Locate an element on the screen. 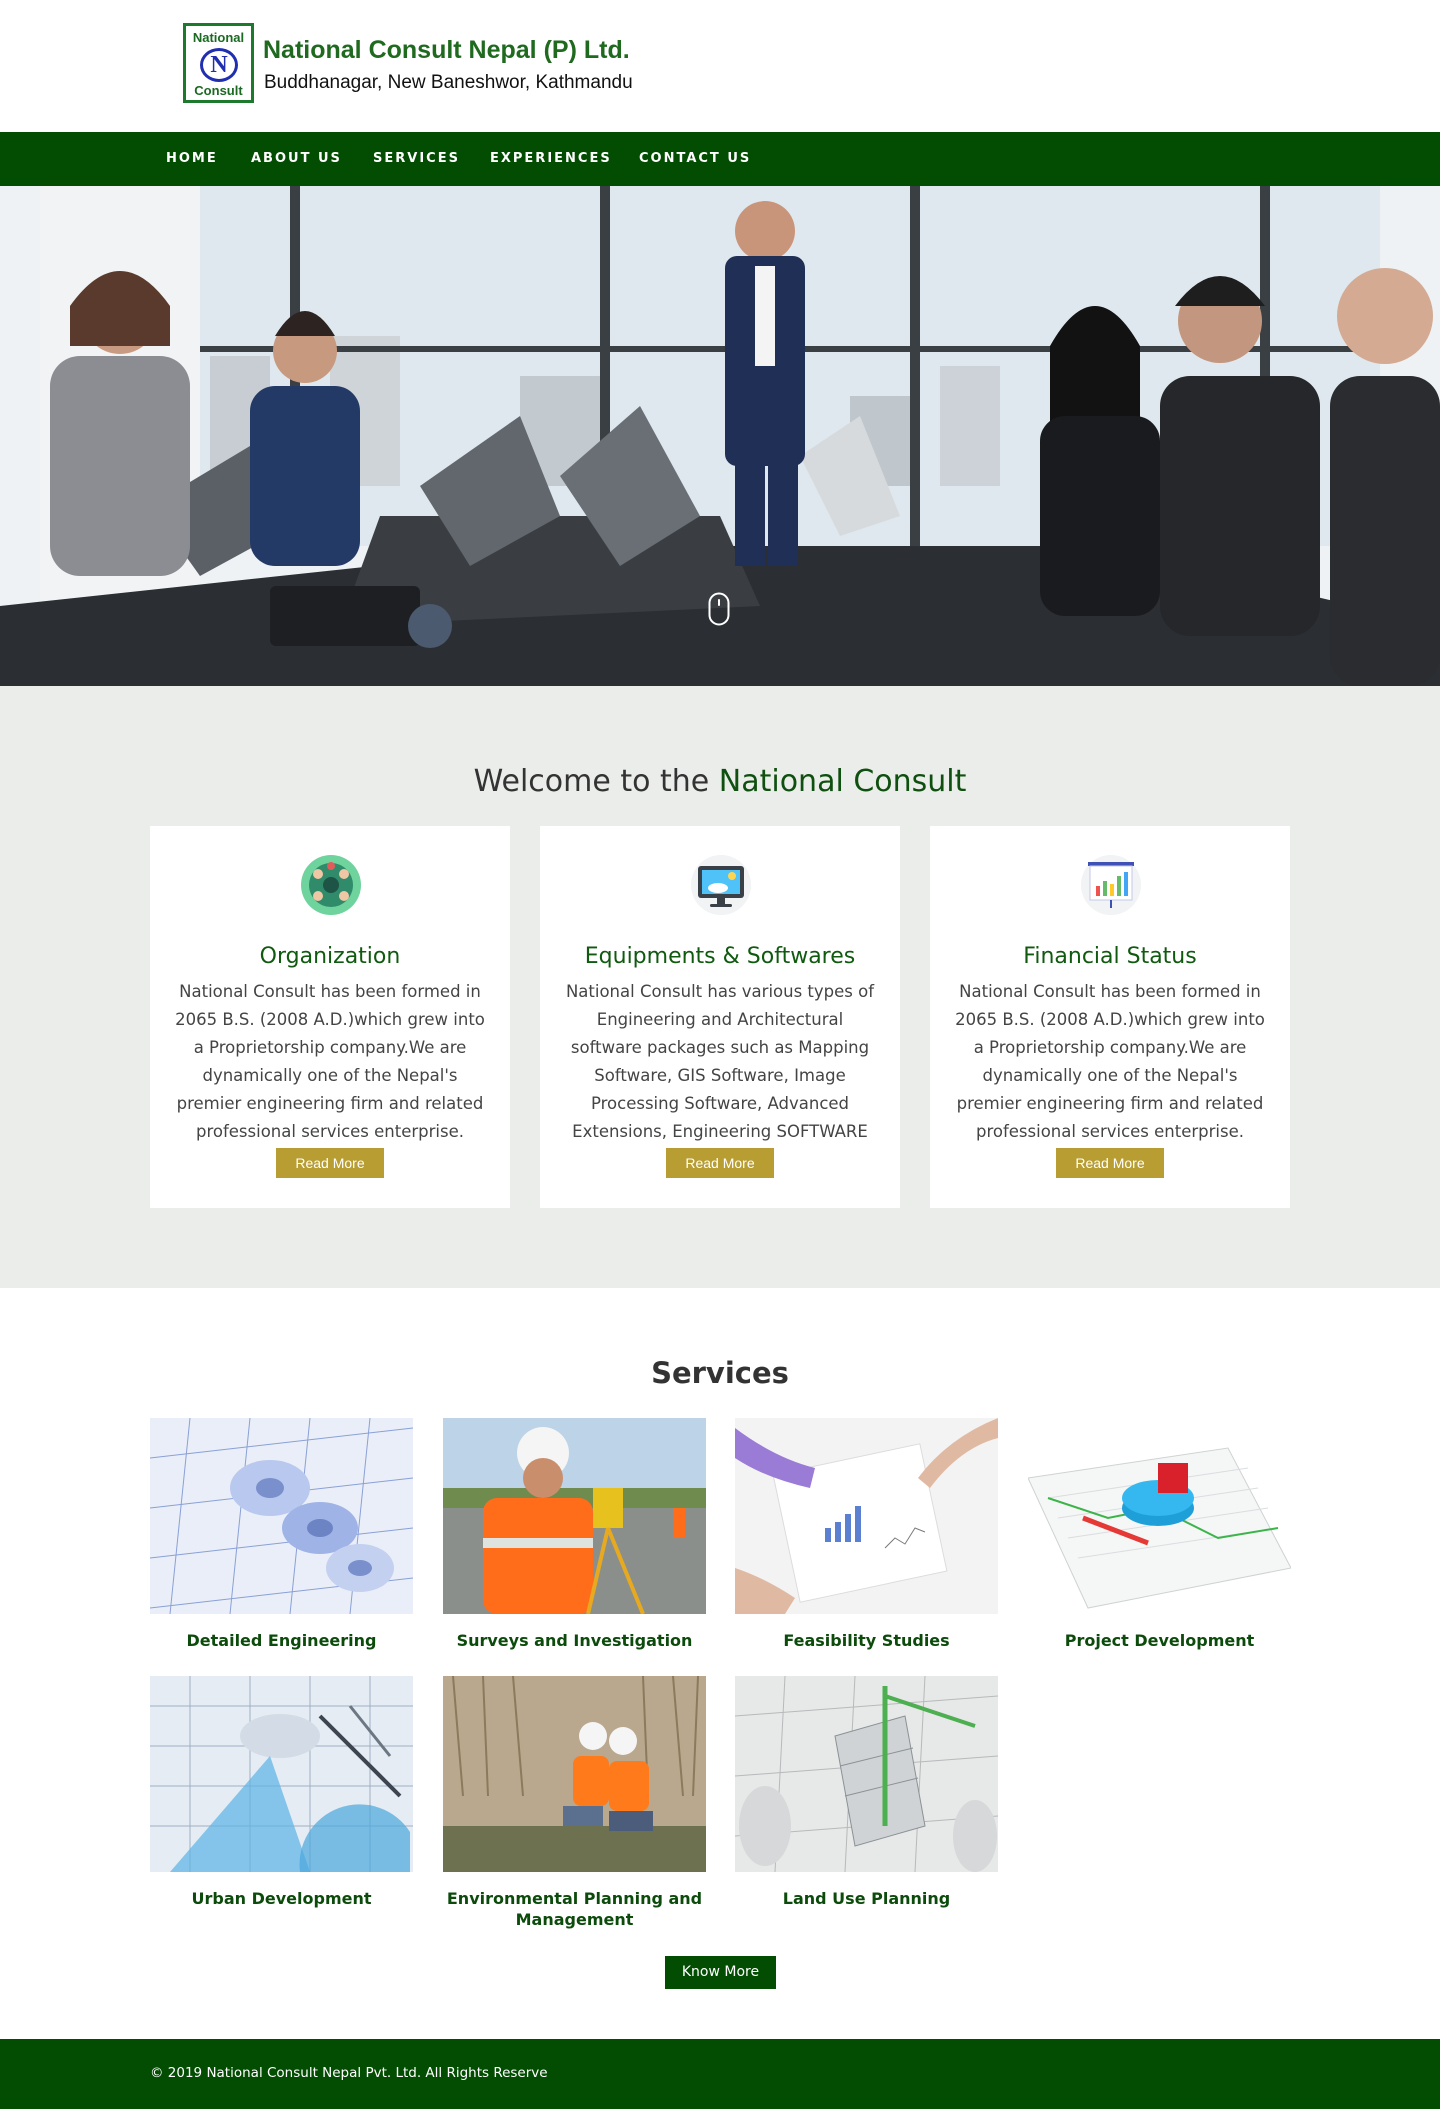 The height and width of the screenshot is (2109, 1440). card-title: Financial Status is located at coordinates (1110, 956).